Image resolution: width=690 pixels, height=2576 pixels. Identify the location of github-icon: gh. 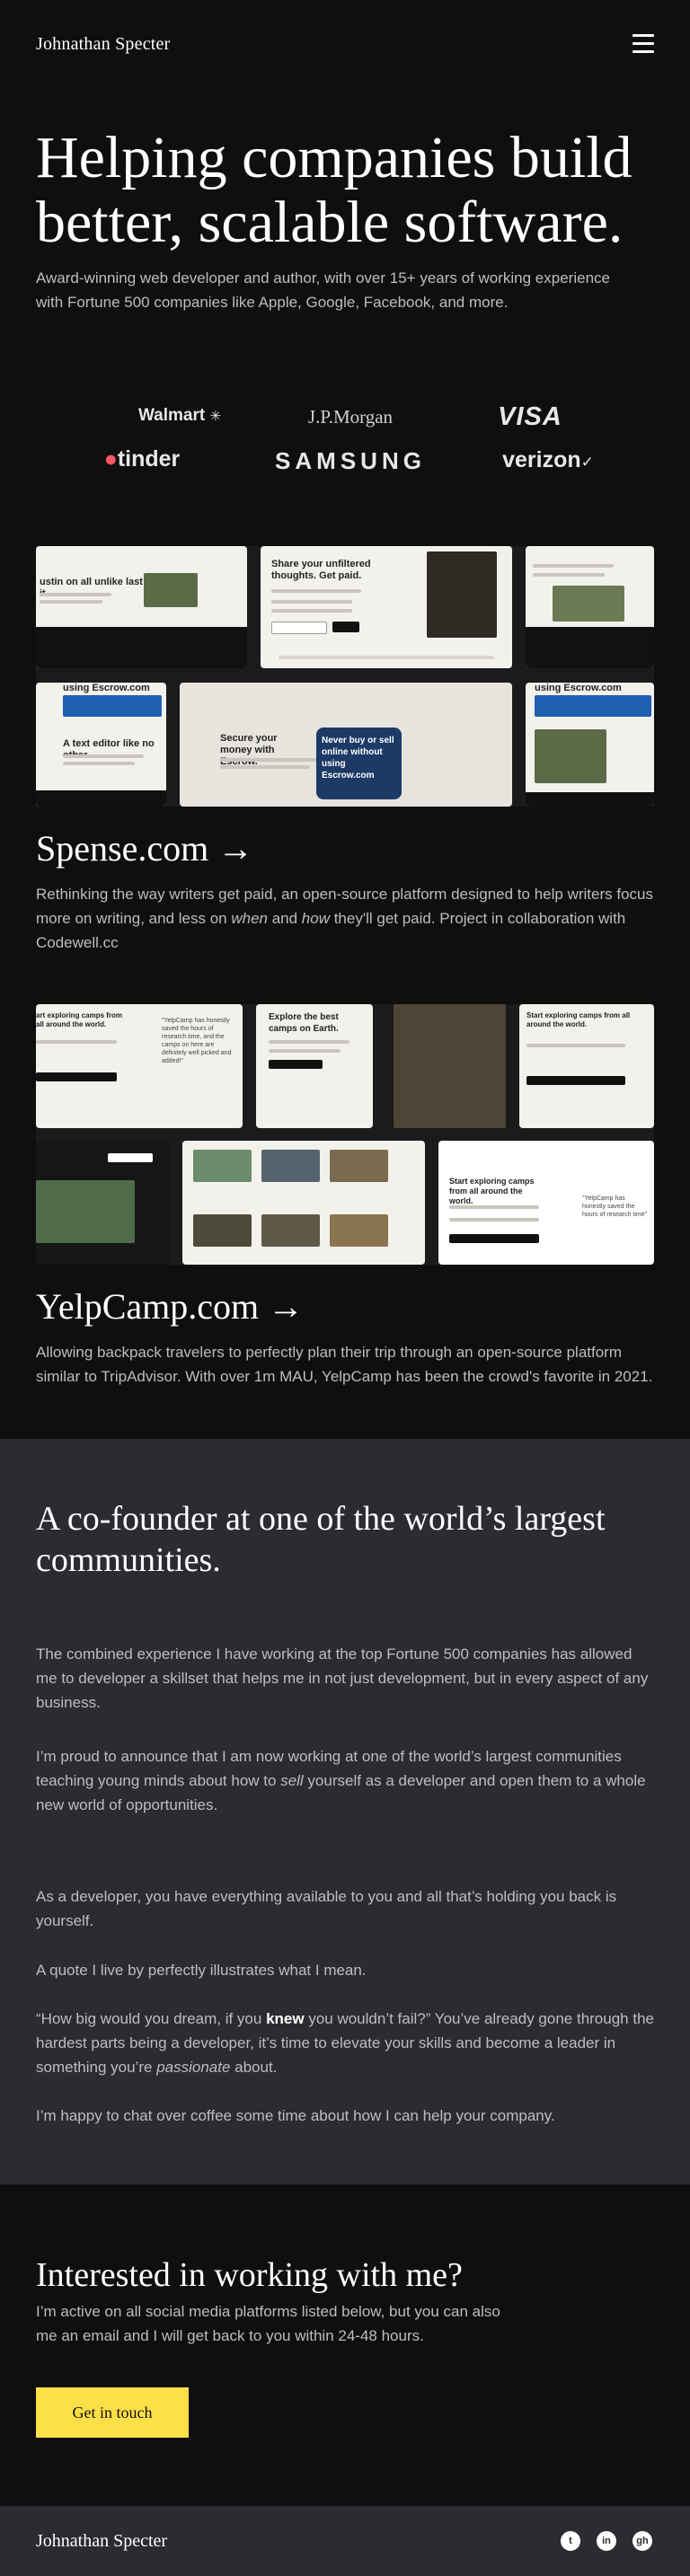
(642, 2541).